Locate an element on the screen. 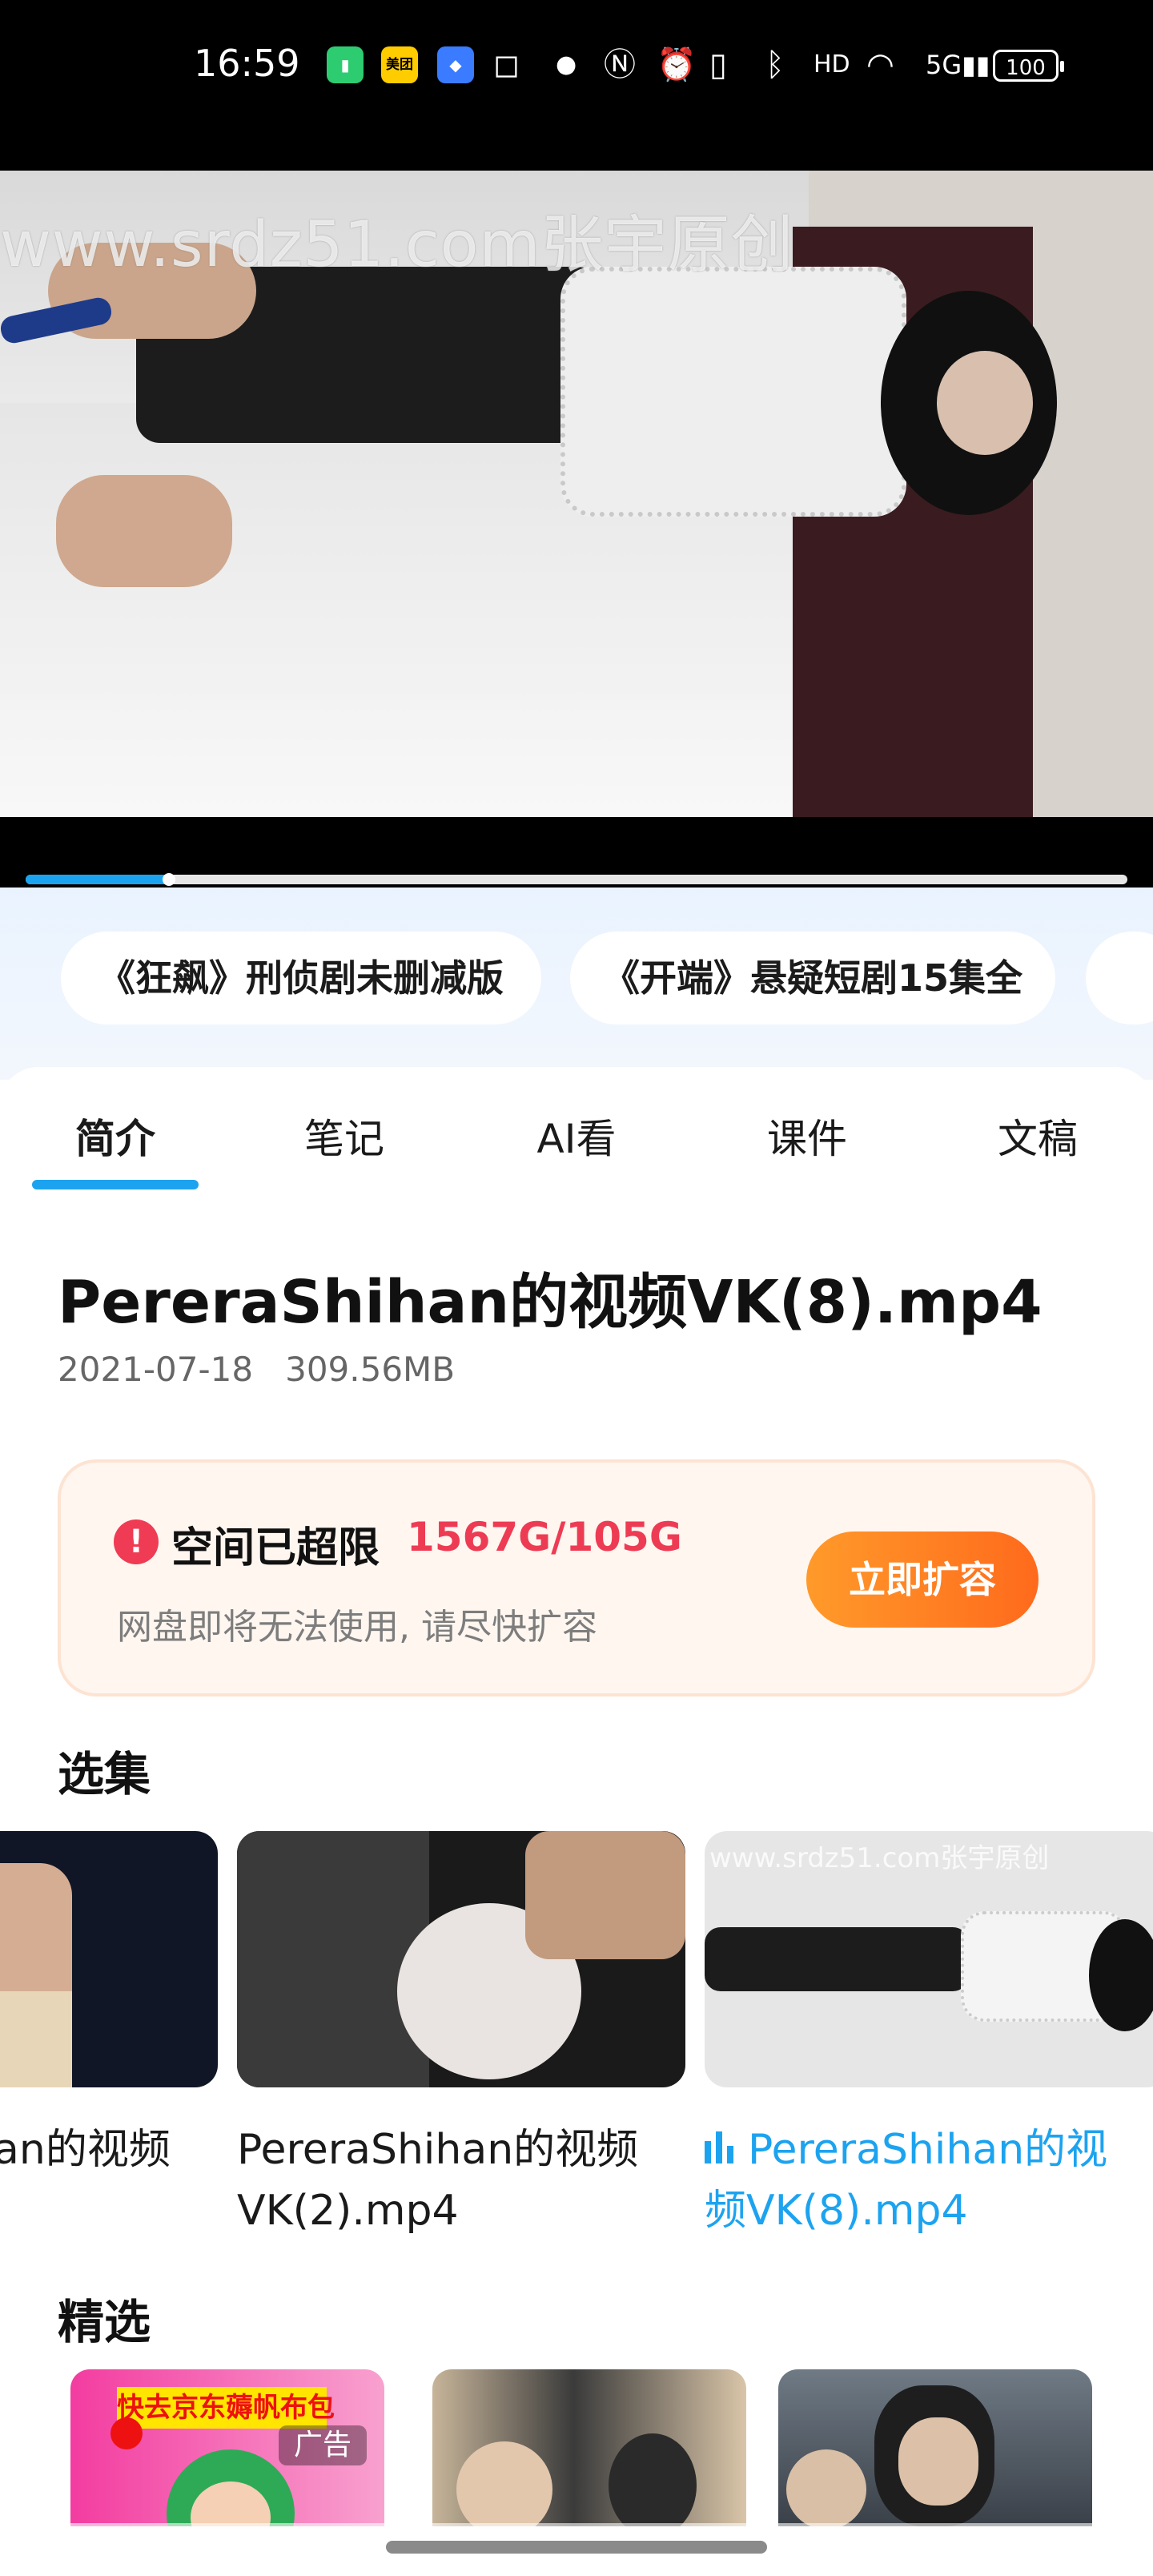 This screenshot has width=1153, height=2576. video-progress-fill is located at coordinates (97, 880).